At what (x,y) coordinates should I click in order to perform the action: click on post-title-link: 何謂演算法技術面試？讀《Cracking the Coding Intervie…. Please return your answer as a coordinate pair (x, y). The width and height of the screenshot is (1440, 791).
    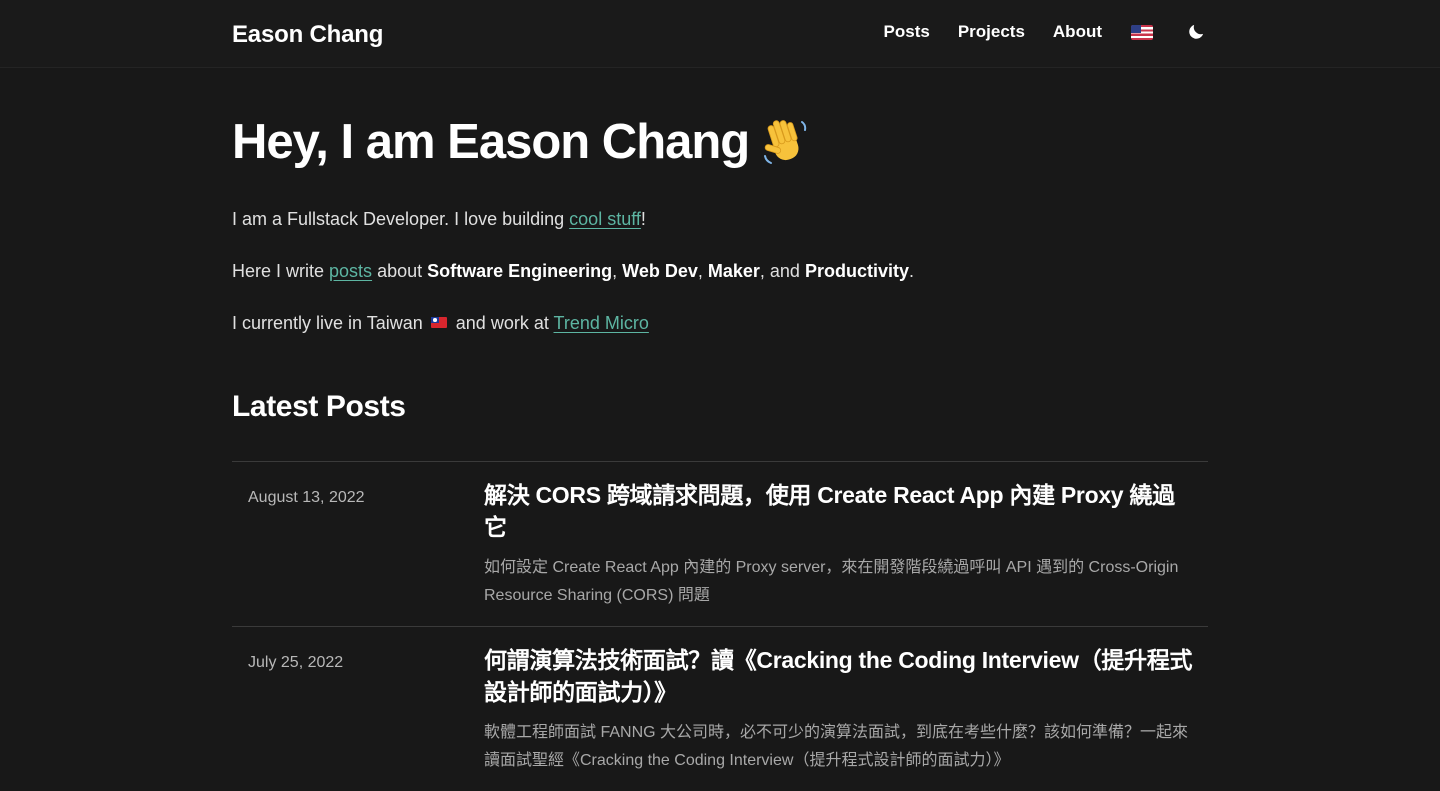
    Looking at the image, I should click on (840, 676).